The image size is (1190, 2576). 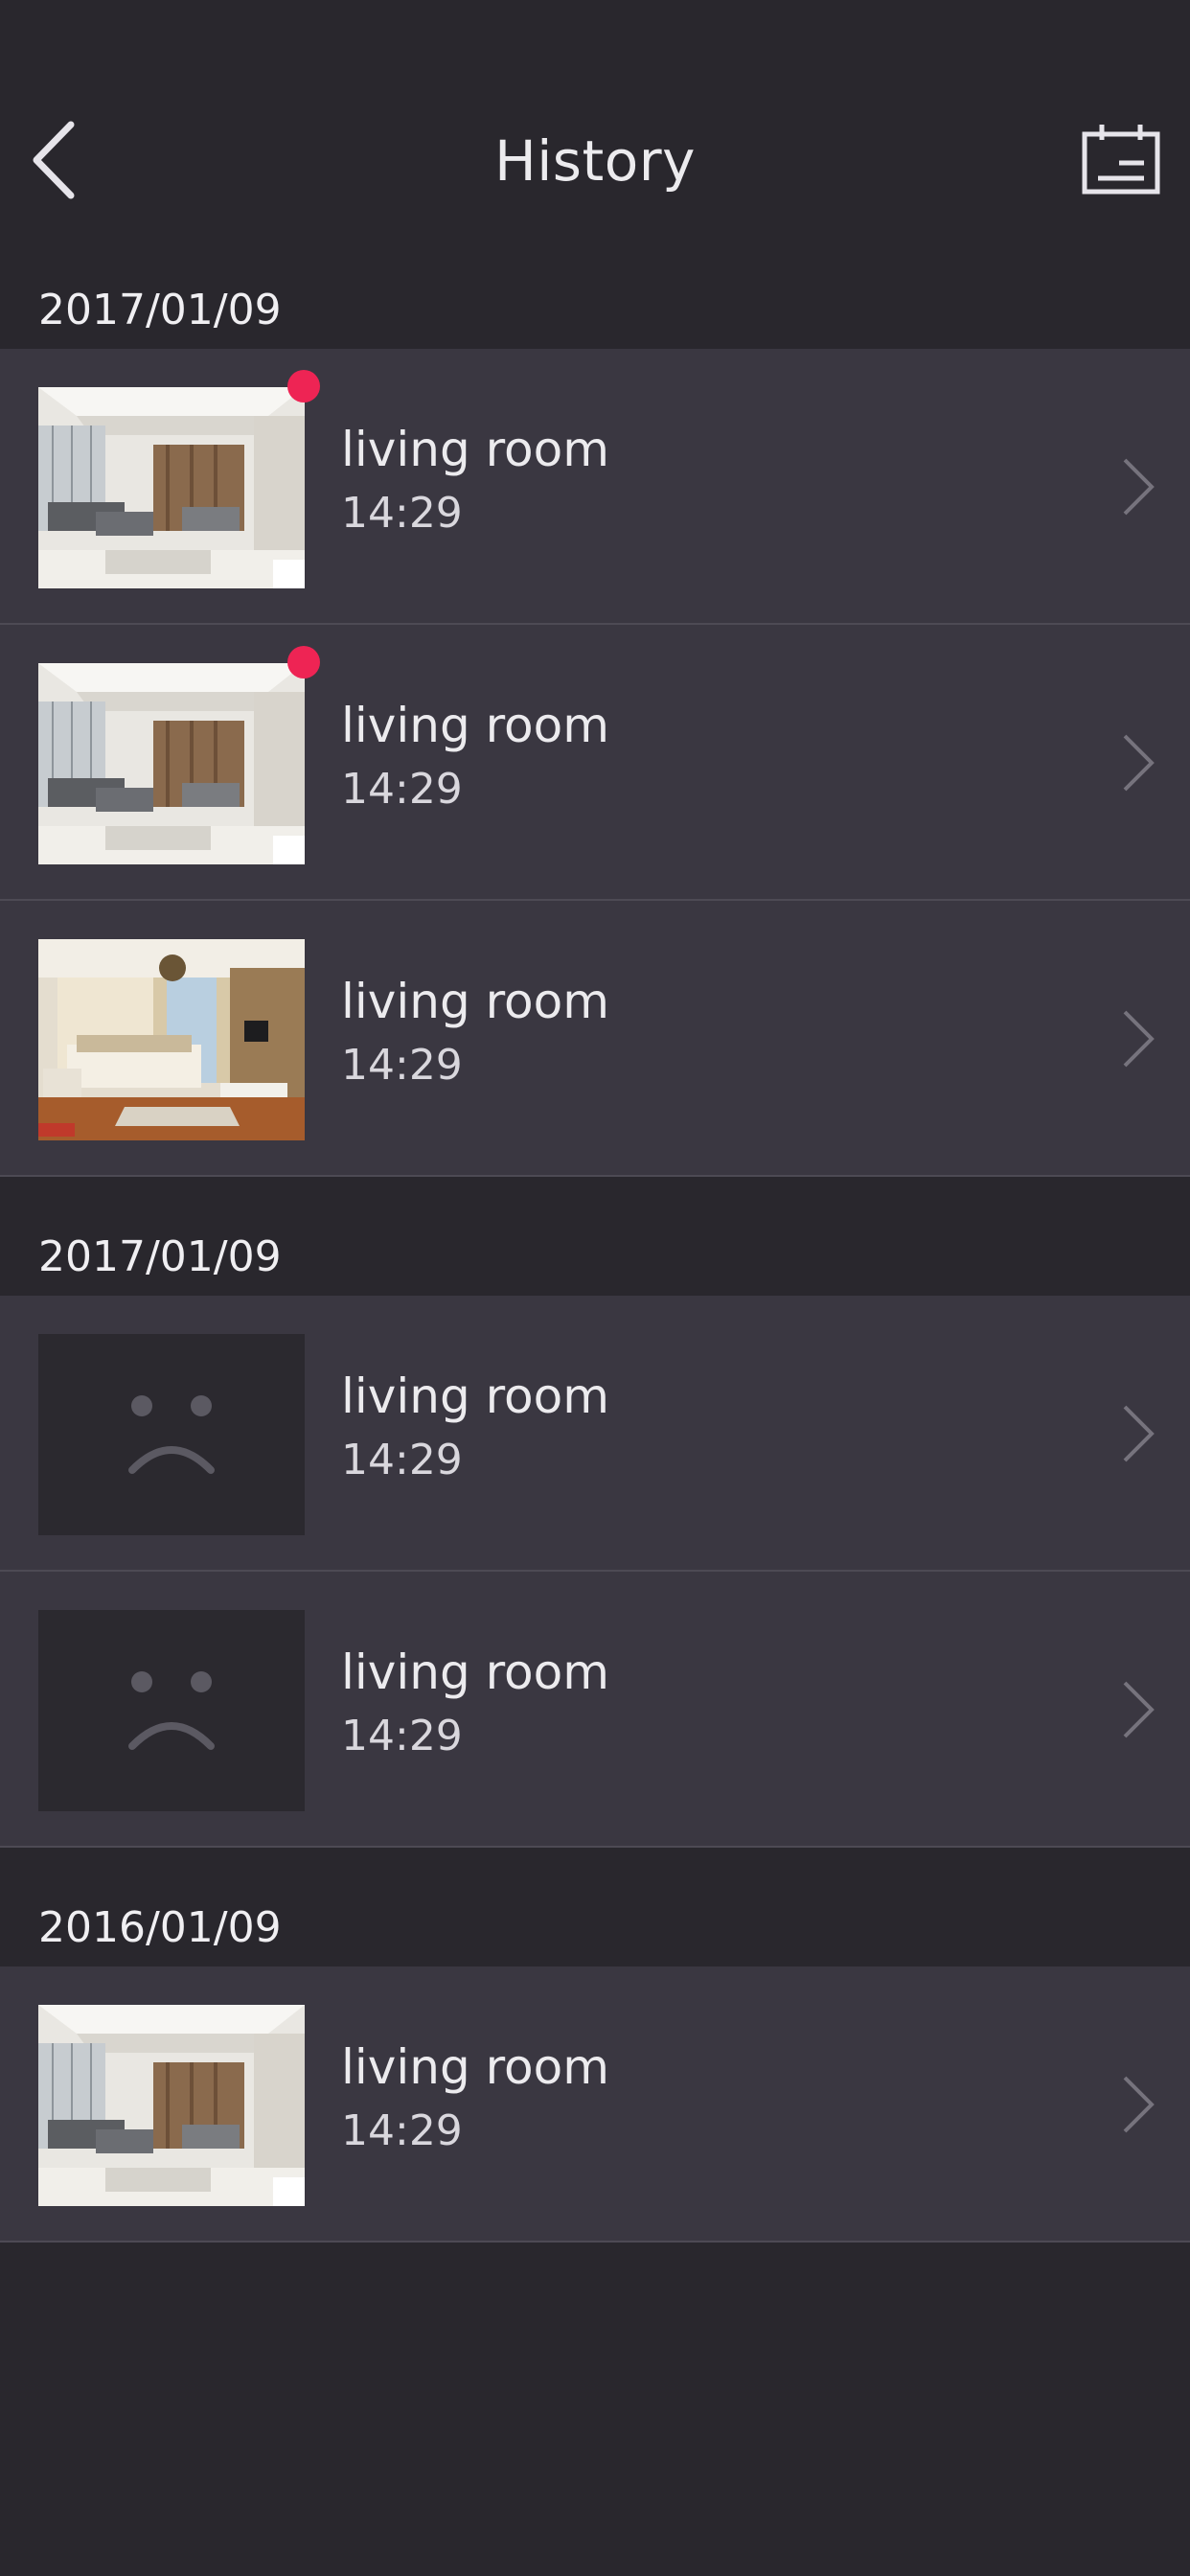 I want to click on calendar-icon, so click(x=1121, y=160).